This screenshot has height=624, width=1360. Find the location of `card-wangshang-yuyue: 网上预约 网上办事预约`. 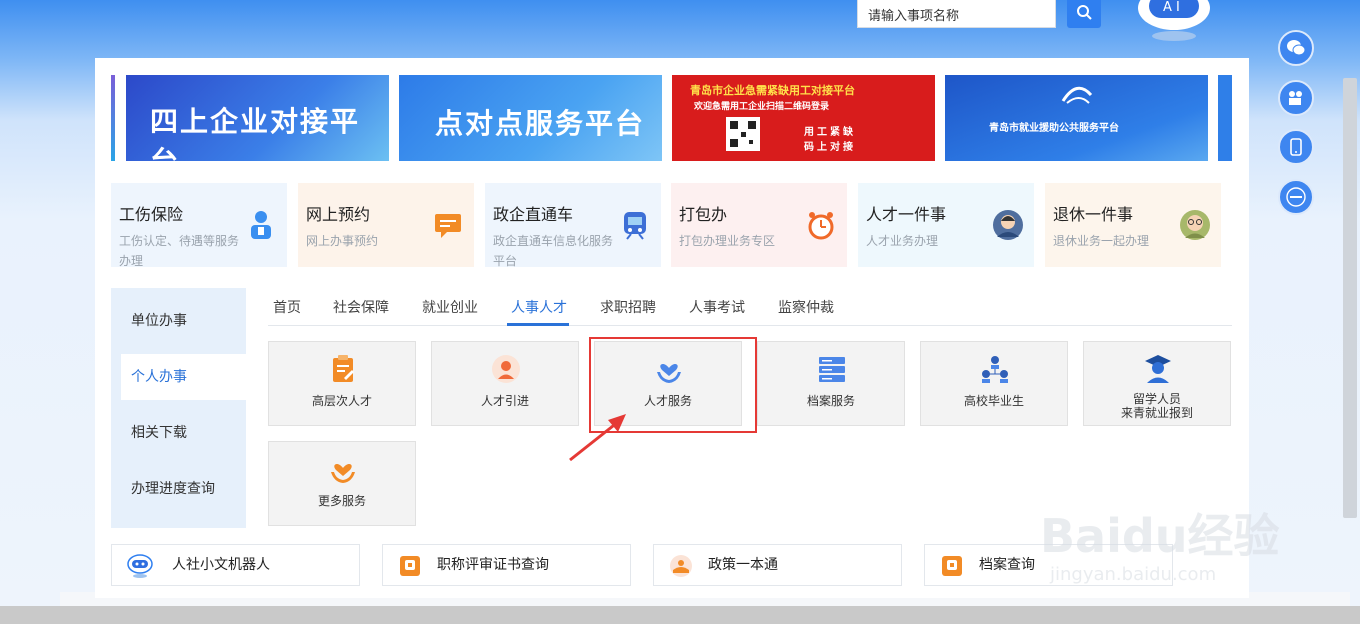

card-wangshang-yuyue: 网上预约 网上办事预约 is located at coordinates (386, 225).